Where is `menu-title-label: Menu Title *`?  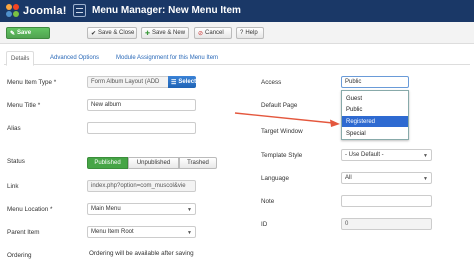 menu-title-label: Menu Title * is located at coordinates (24, 105).